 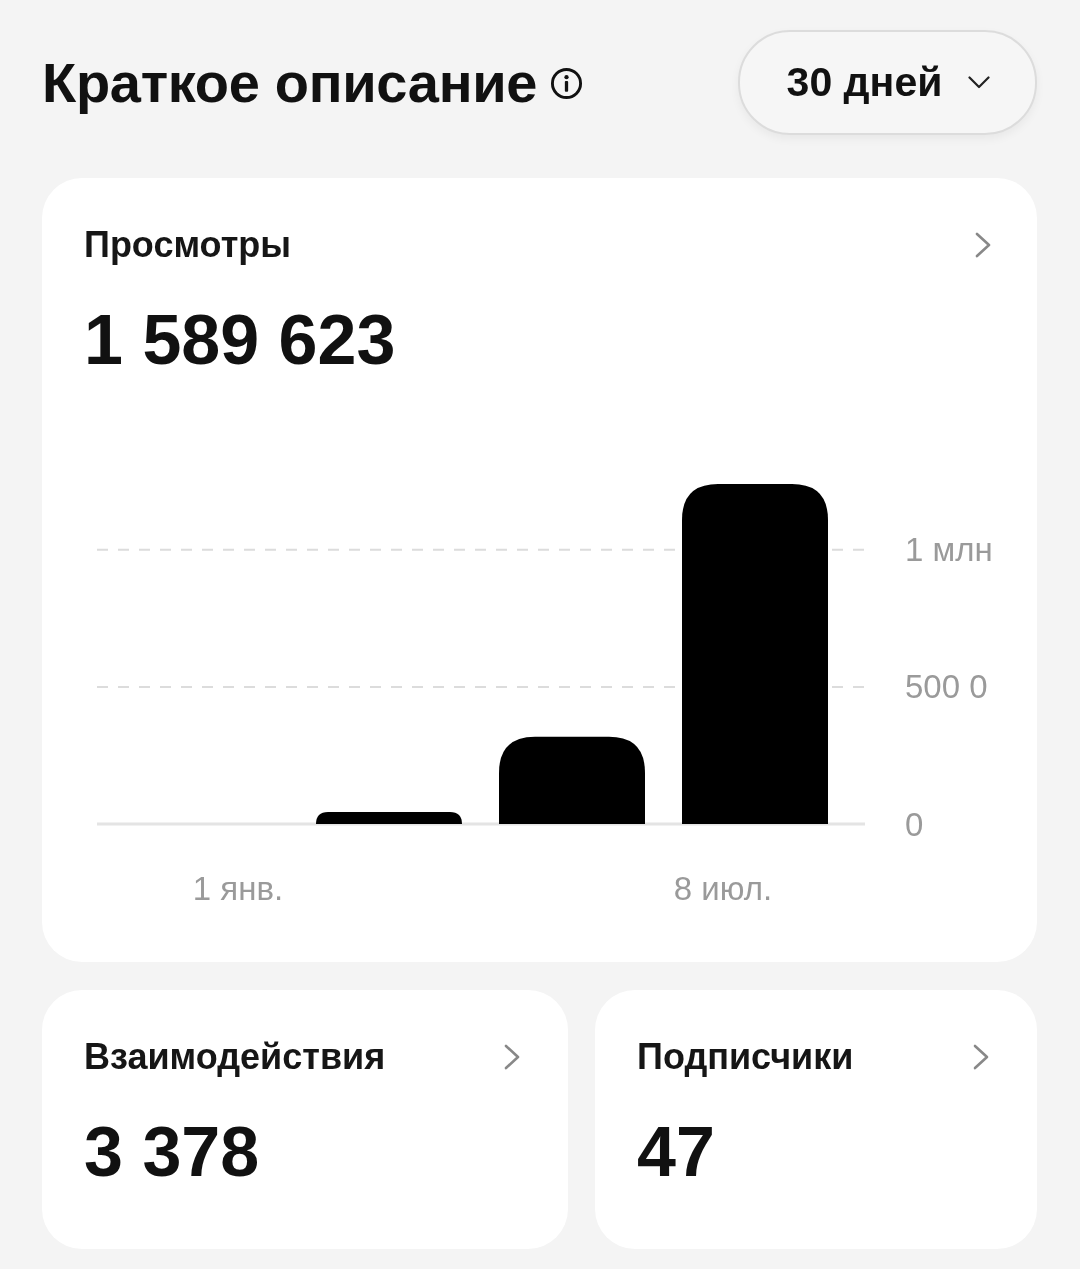 What do you see at coordinates (238, 888) in the screenshot?
I see `x-axis-label: 1 янв.` at bounding box center [238, 888].